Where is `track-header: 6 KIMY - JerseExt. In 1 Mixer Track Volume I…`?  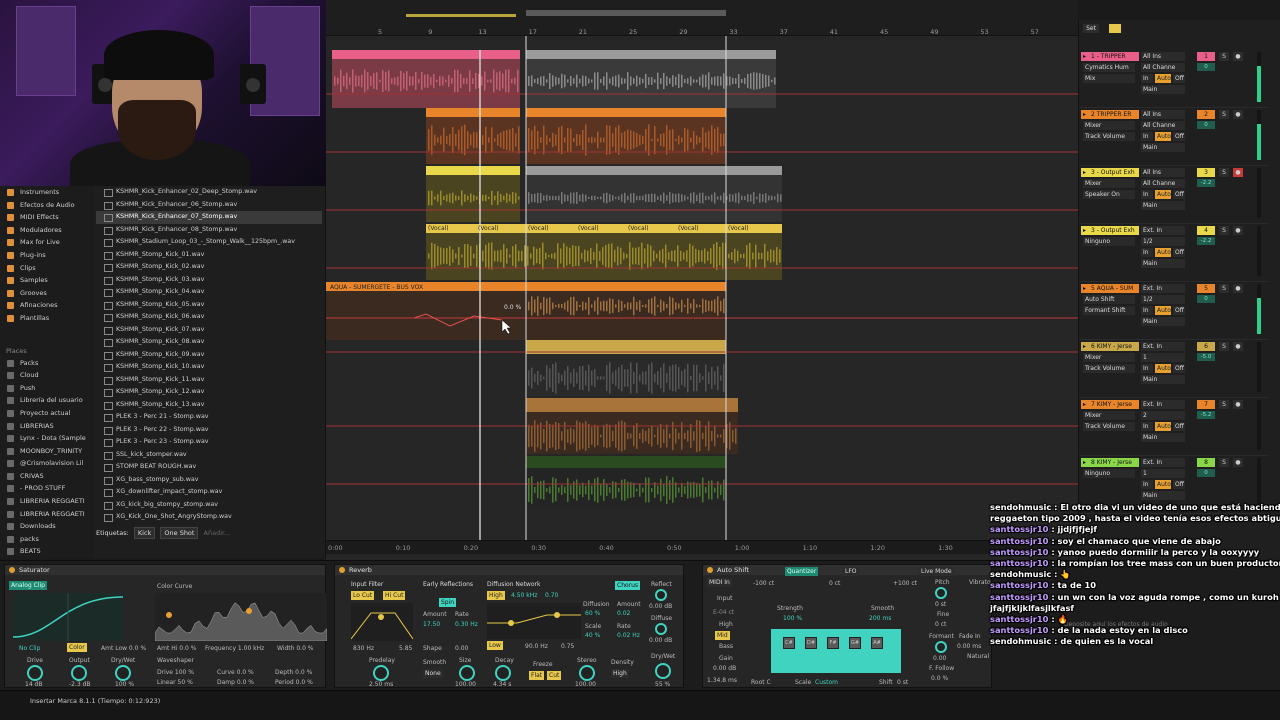 track-header: 6 KIMY - JerseExt. In 1 Mixer Track Volume I… is located at coordinates (1174, 369).